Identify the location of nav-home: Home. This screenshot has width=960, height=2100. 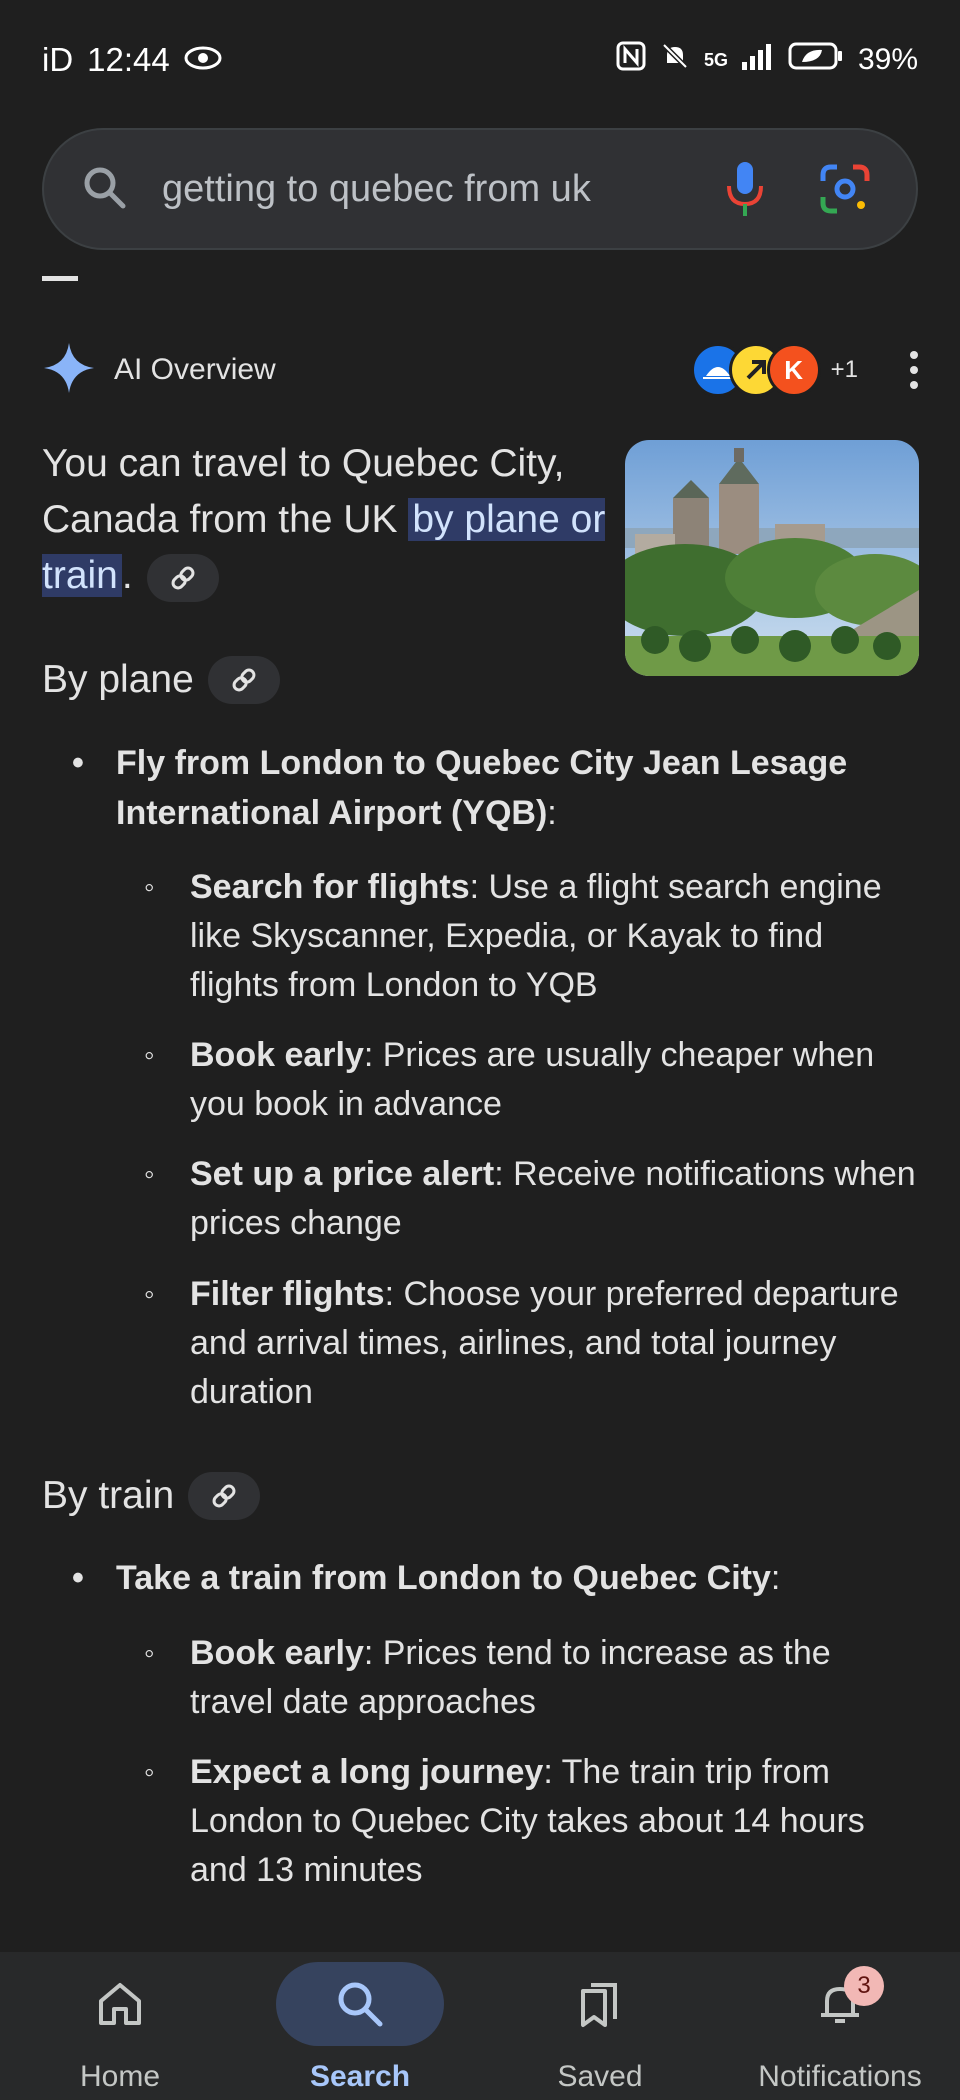
(120, 2026).